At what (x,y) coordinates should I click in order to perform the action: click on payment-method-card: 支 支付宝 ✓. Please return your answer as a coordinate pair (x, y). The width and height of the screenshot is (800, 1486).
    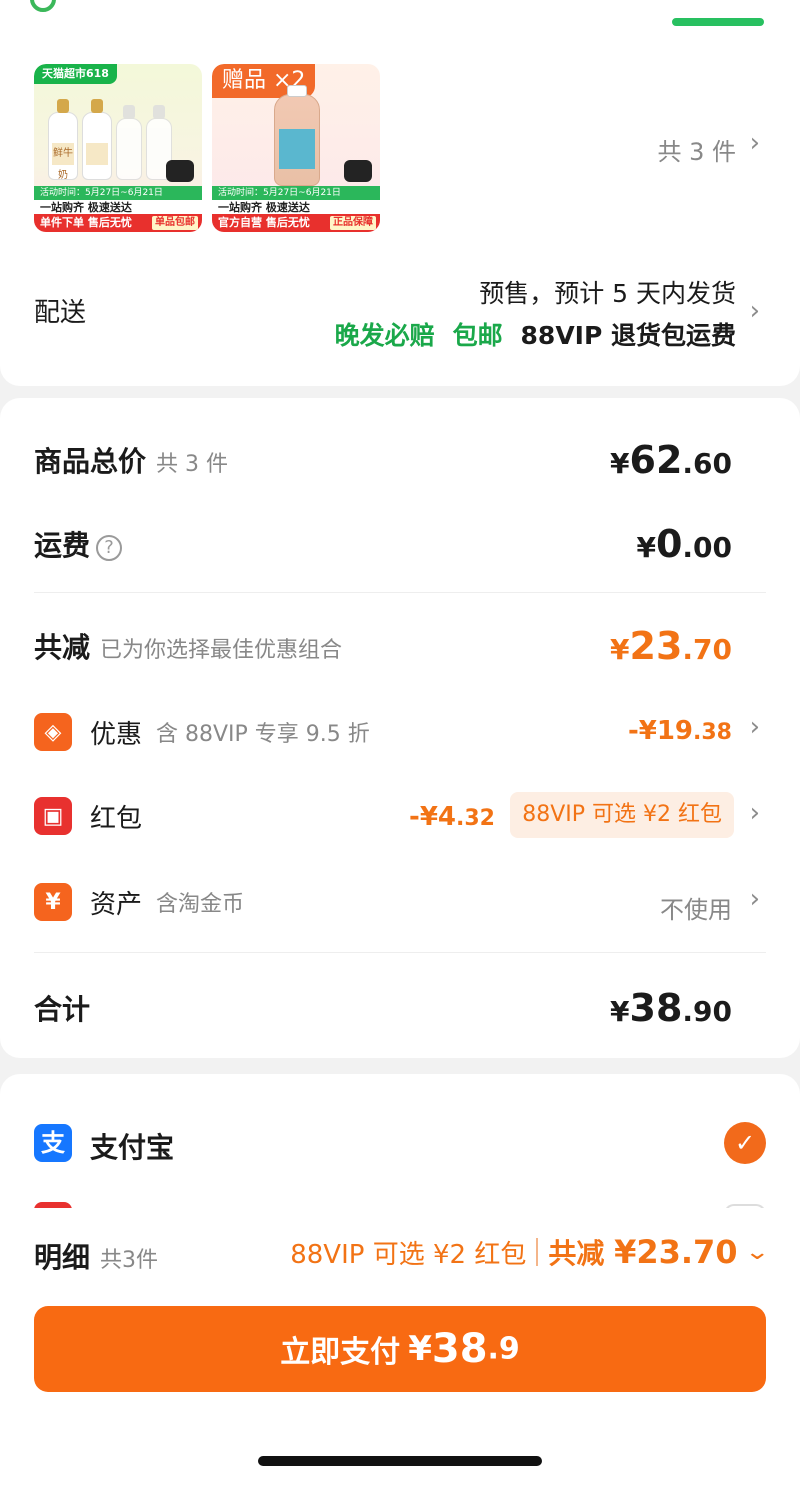
    Looking at the image, I should click on (400, 1149).